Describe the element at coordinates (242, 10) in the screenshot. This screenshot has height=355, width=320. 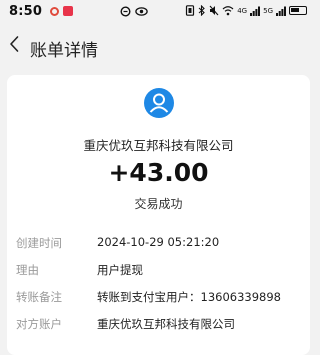
I see `network-4g-label: 4G` at that location.